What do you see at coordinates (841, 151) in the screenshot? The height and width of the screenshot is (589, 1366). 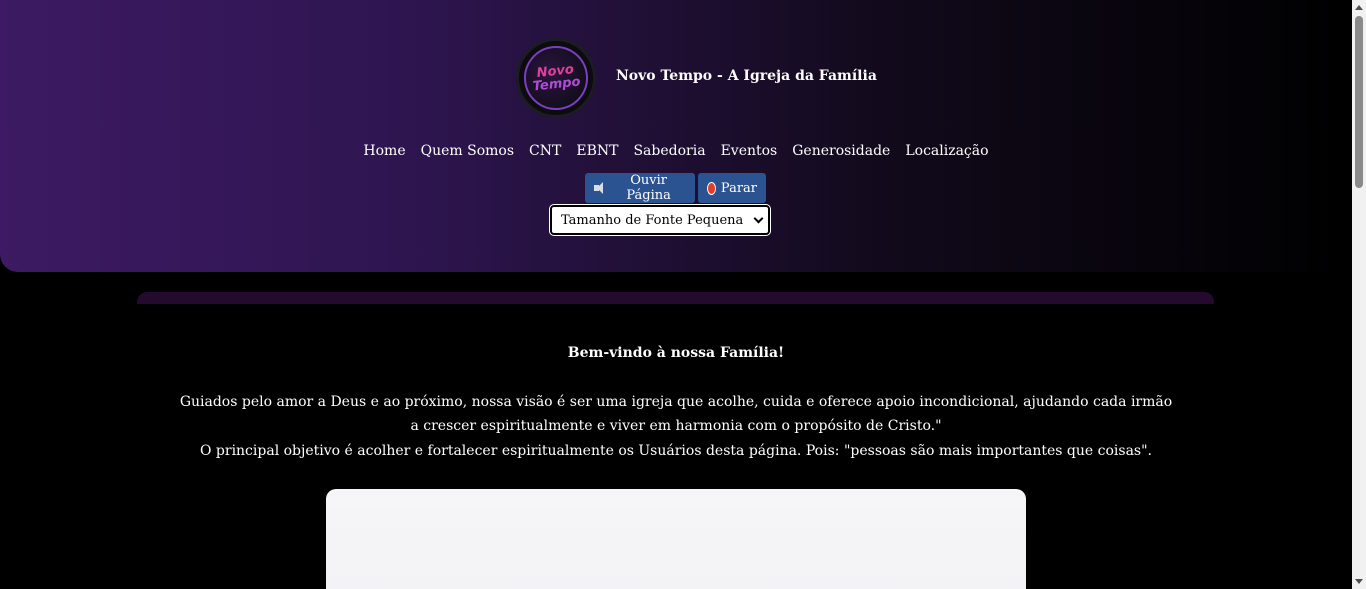 I see `nav-generosidade: Generosidade` at bounding box center [841, 151].